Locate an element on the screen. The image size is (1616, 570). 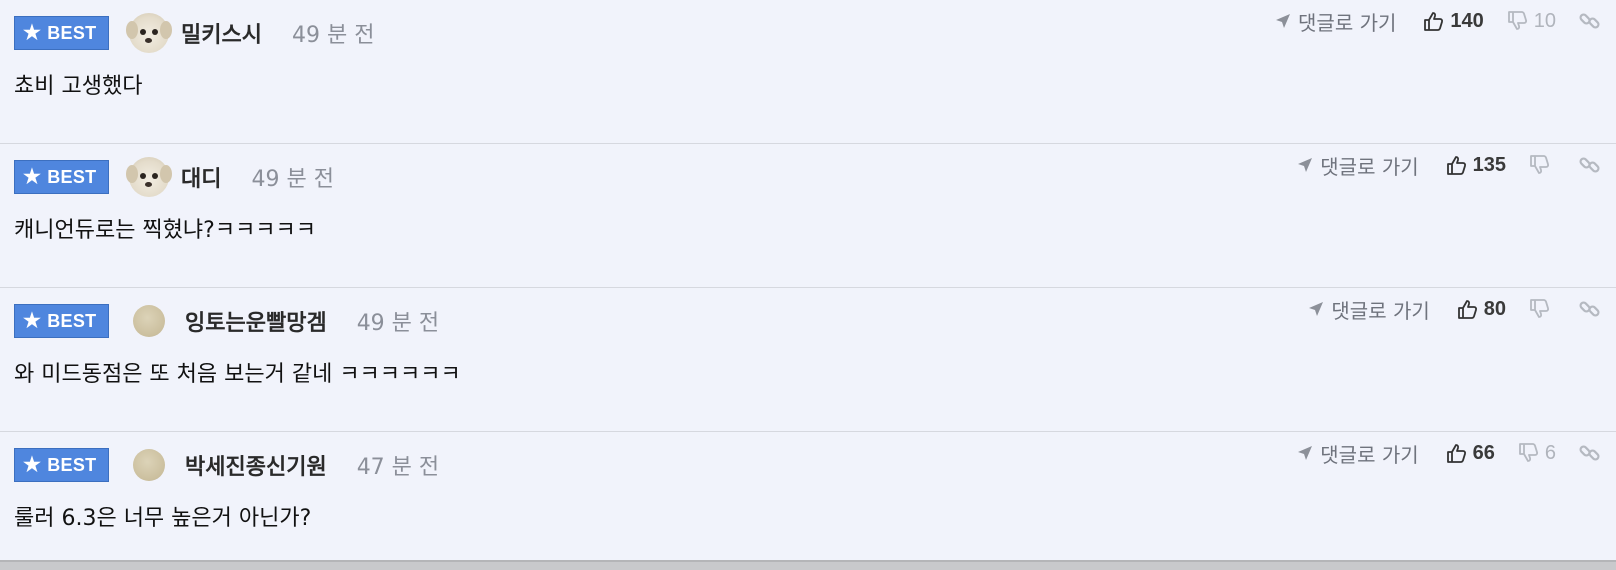
nickname: 대디 is located at coordinates (201, 177).